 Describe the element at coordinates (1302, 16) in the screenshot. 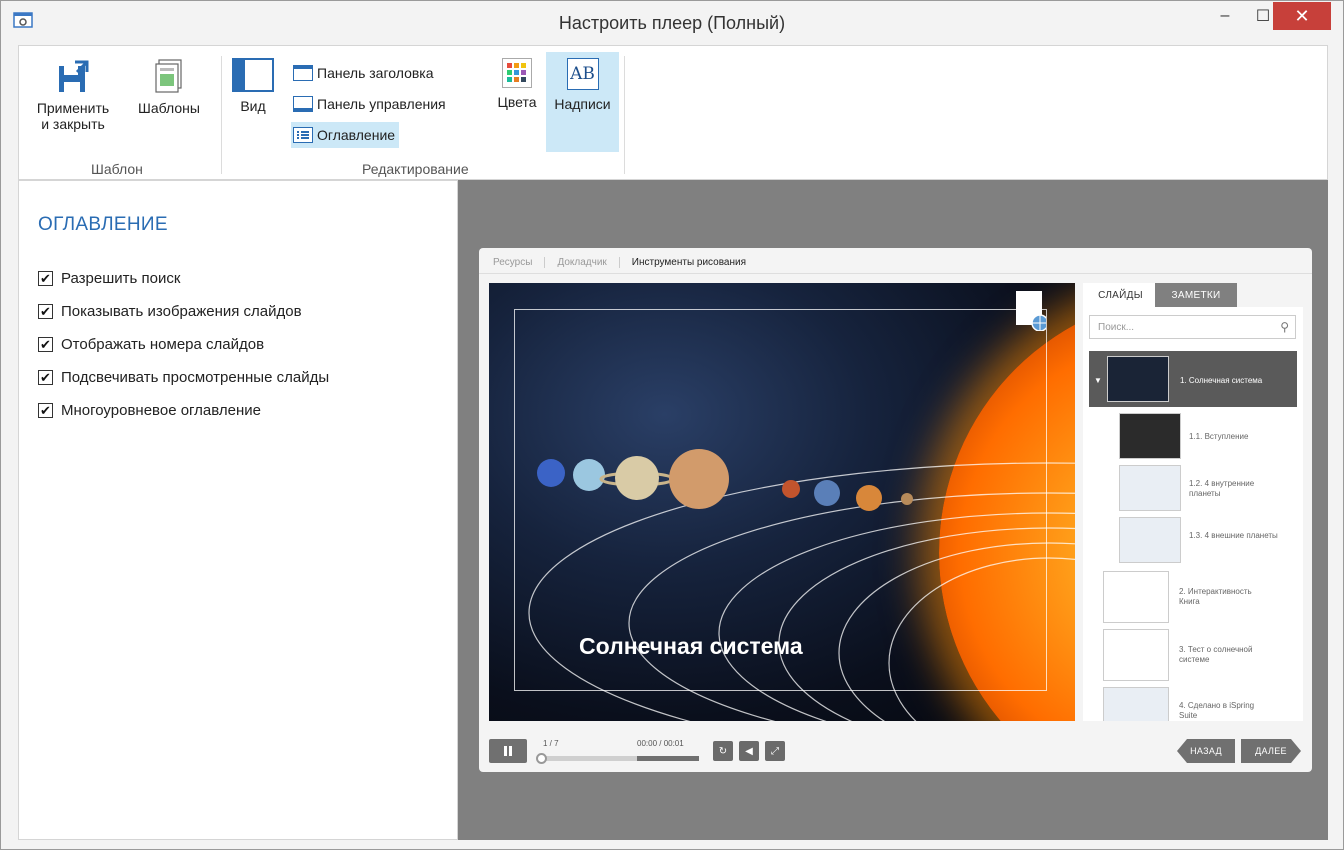

I see `close-button: ✕` at that location.